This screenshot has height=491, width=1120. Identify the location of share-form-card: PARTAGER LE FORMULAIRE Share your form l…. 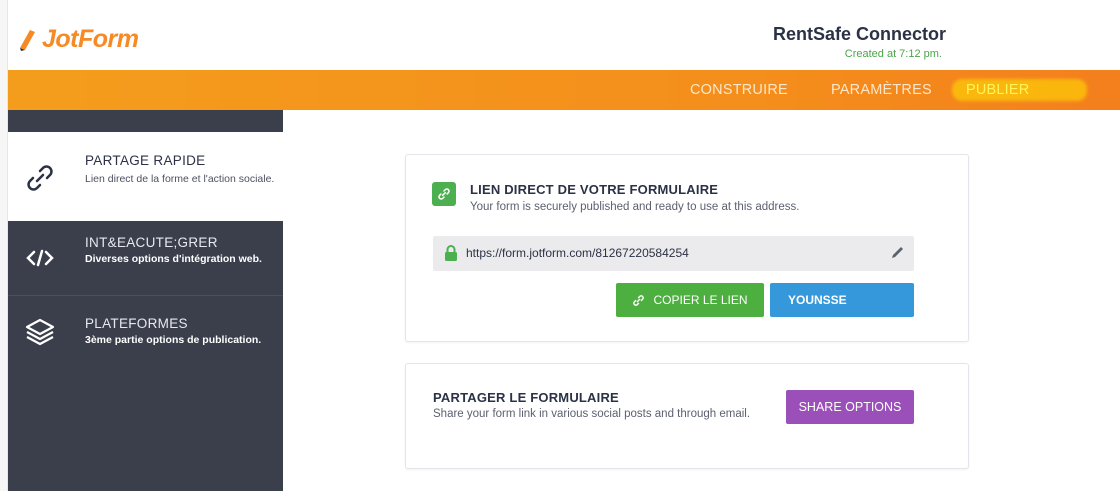
(687, 416).